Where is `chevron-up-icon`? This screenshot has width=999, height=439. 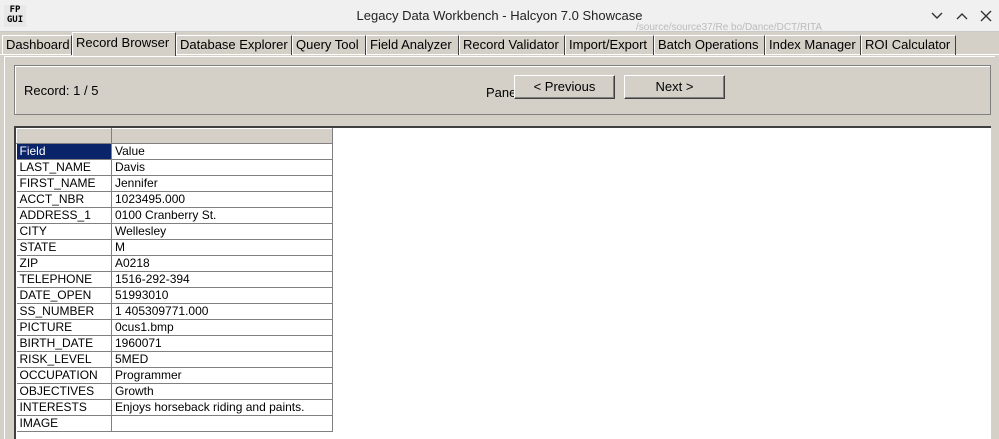 chevron-up-icon is located at coordinates (962, 16).